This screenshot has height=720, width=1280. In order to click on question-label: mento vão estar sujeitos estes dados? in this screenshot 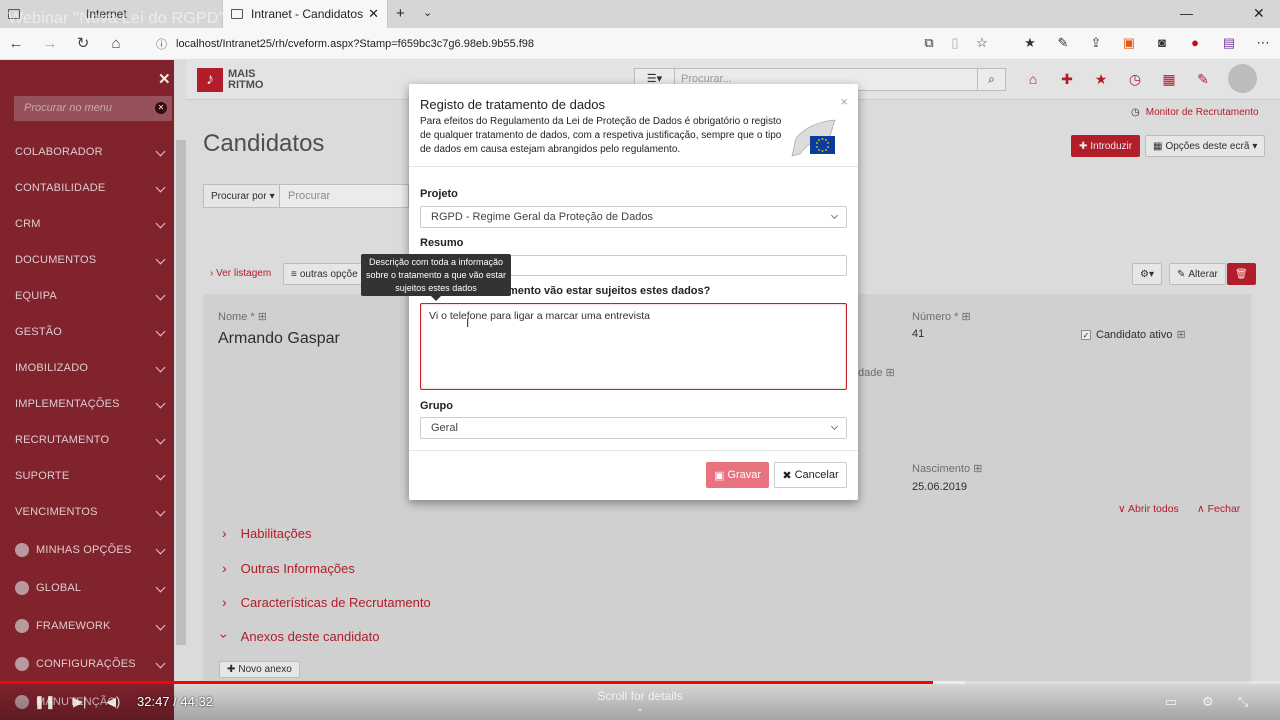, I will do `click(609, 291)`.